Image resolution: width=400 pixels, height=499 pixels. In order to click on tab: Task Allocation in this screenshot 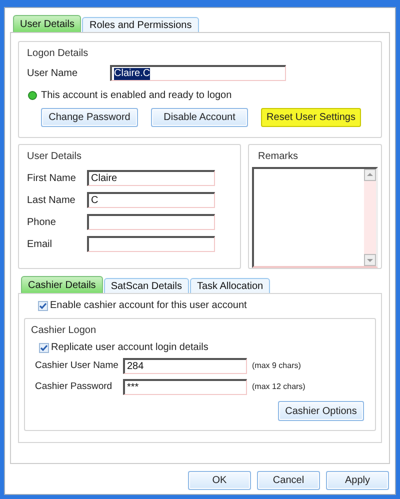, I will do `click(230, 286)`.